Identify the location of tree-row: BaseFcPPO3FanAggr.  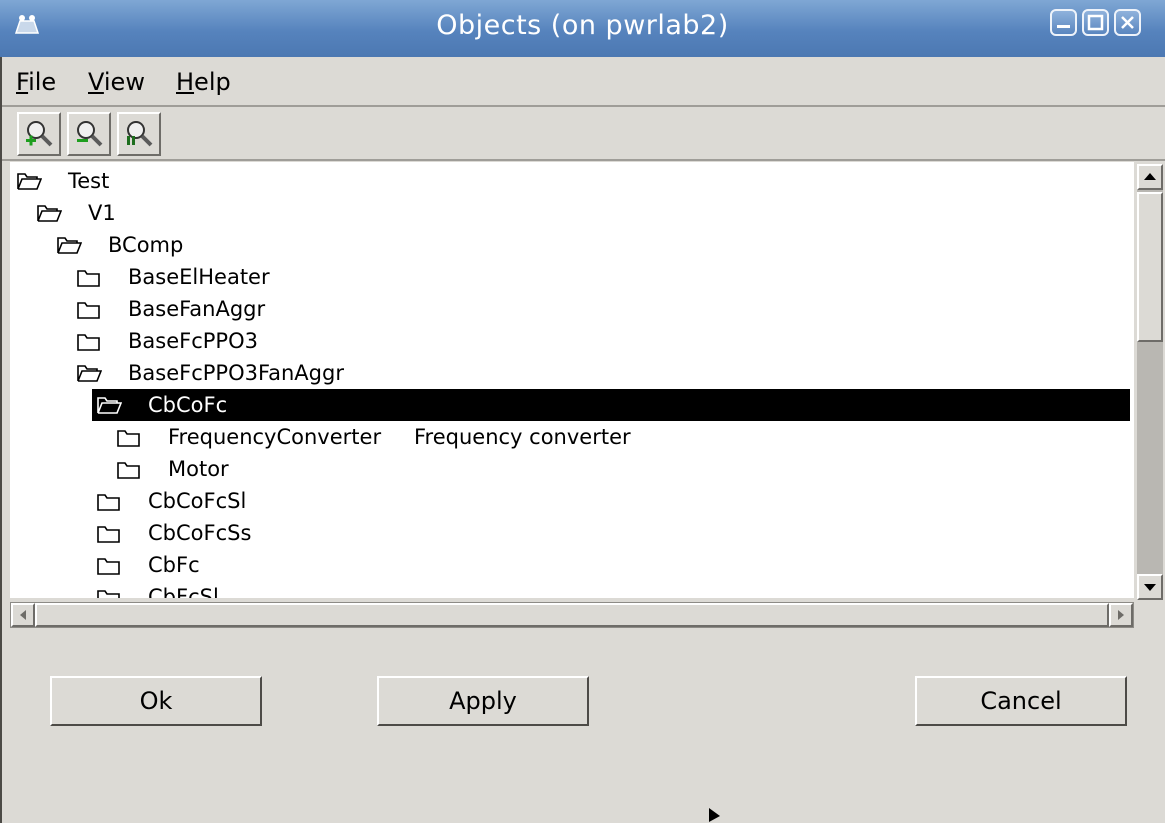
(570, 373).